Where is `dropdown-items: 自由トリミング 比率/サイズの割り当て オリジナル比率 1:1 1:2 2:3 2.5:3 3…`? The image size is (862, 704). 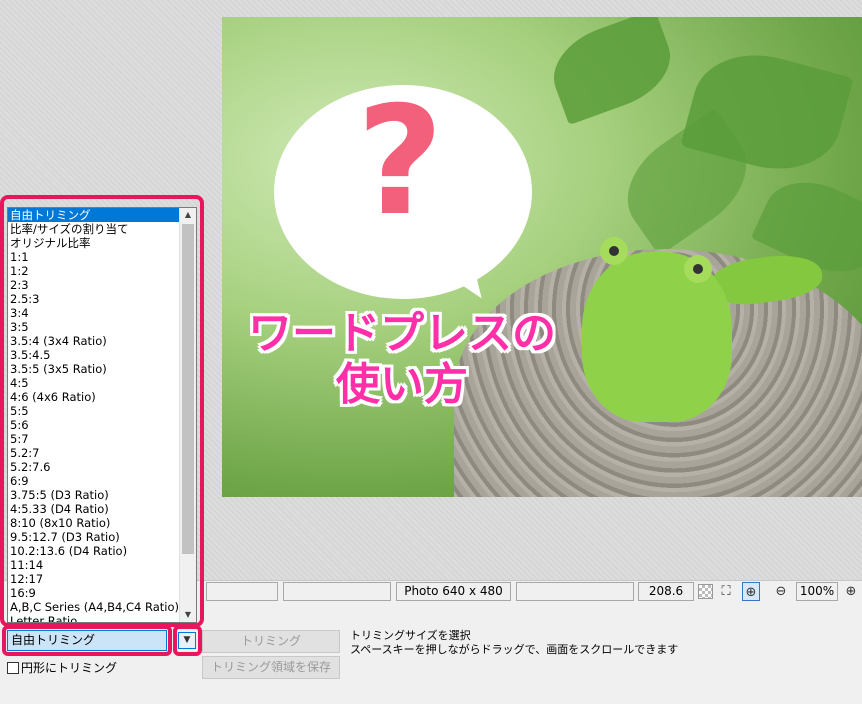
dropdown-items: 自由トリミング 比率/サイズの割り当て オリジナル比率 1:1 1:2 2:3 2.5:3 3… is located at coordinates (94, 415).